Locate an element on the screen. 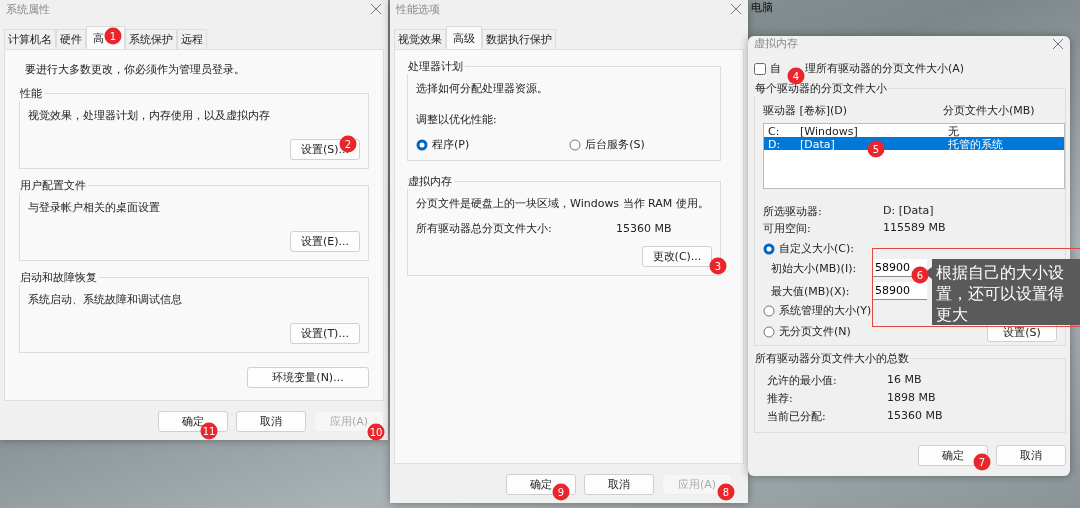 The height and width of the screenshot is (508, 1080). info-label: 推荐: is located at coordinates (780, 398).